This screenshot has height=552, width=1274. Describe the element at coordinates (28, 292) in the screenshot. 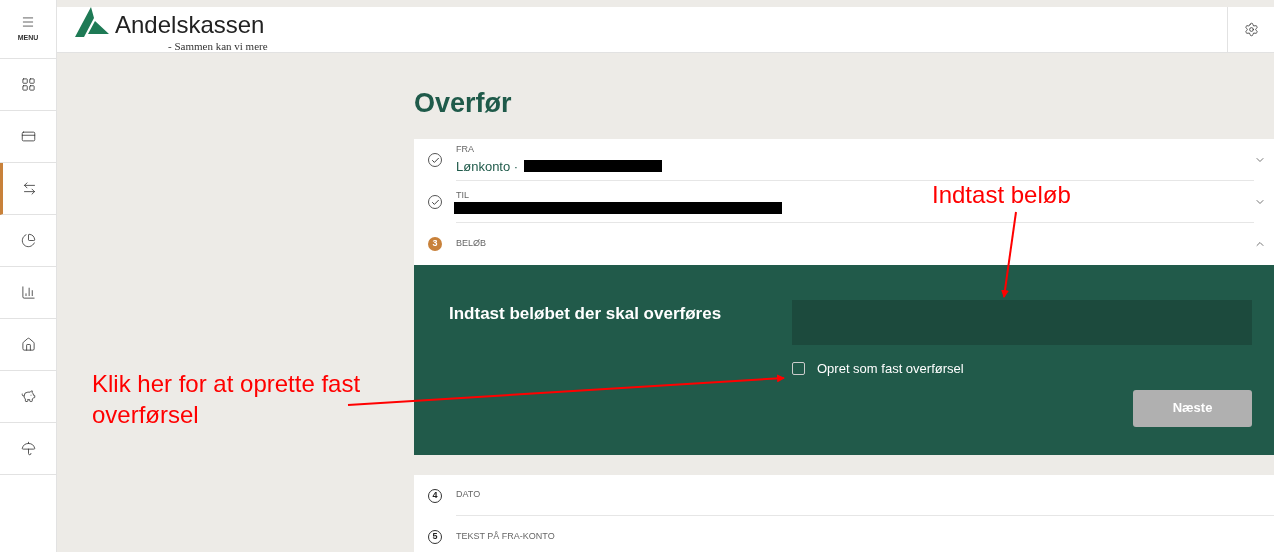

I see `bar-chart-icon` at that location.